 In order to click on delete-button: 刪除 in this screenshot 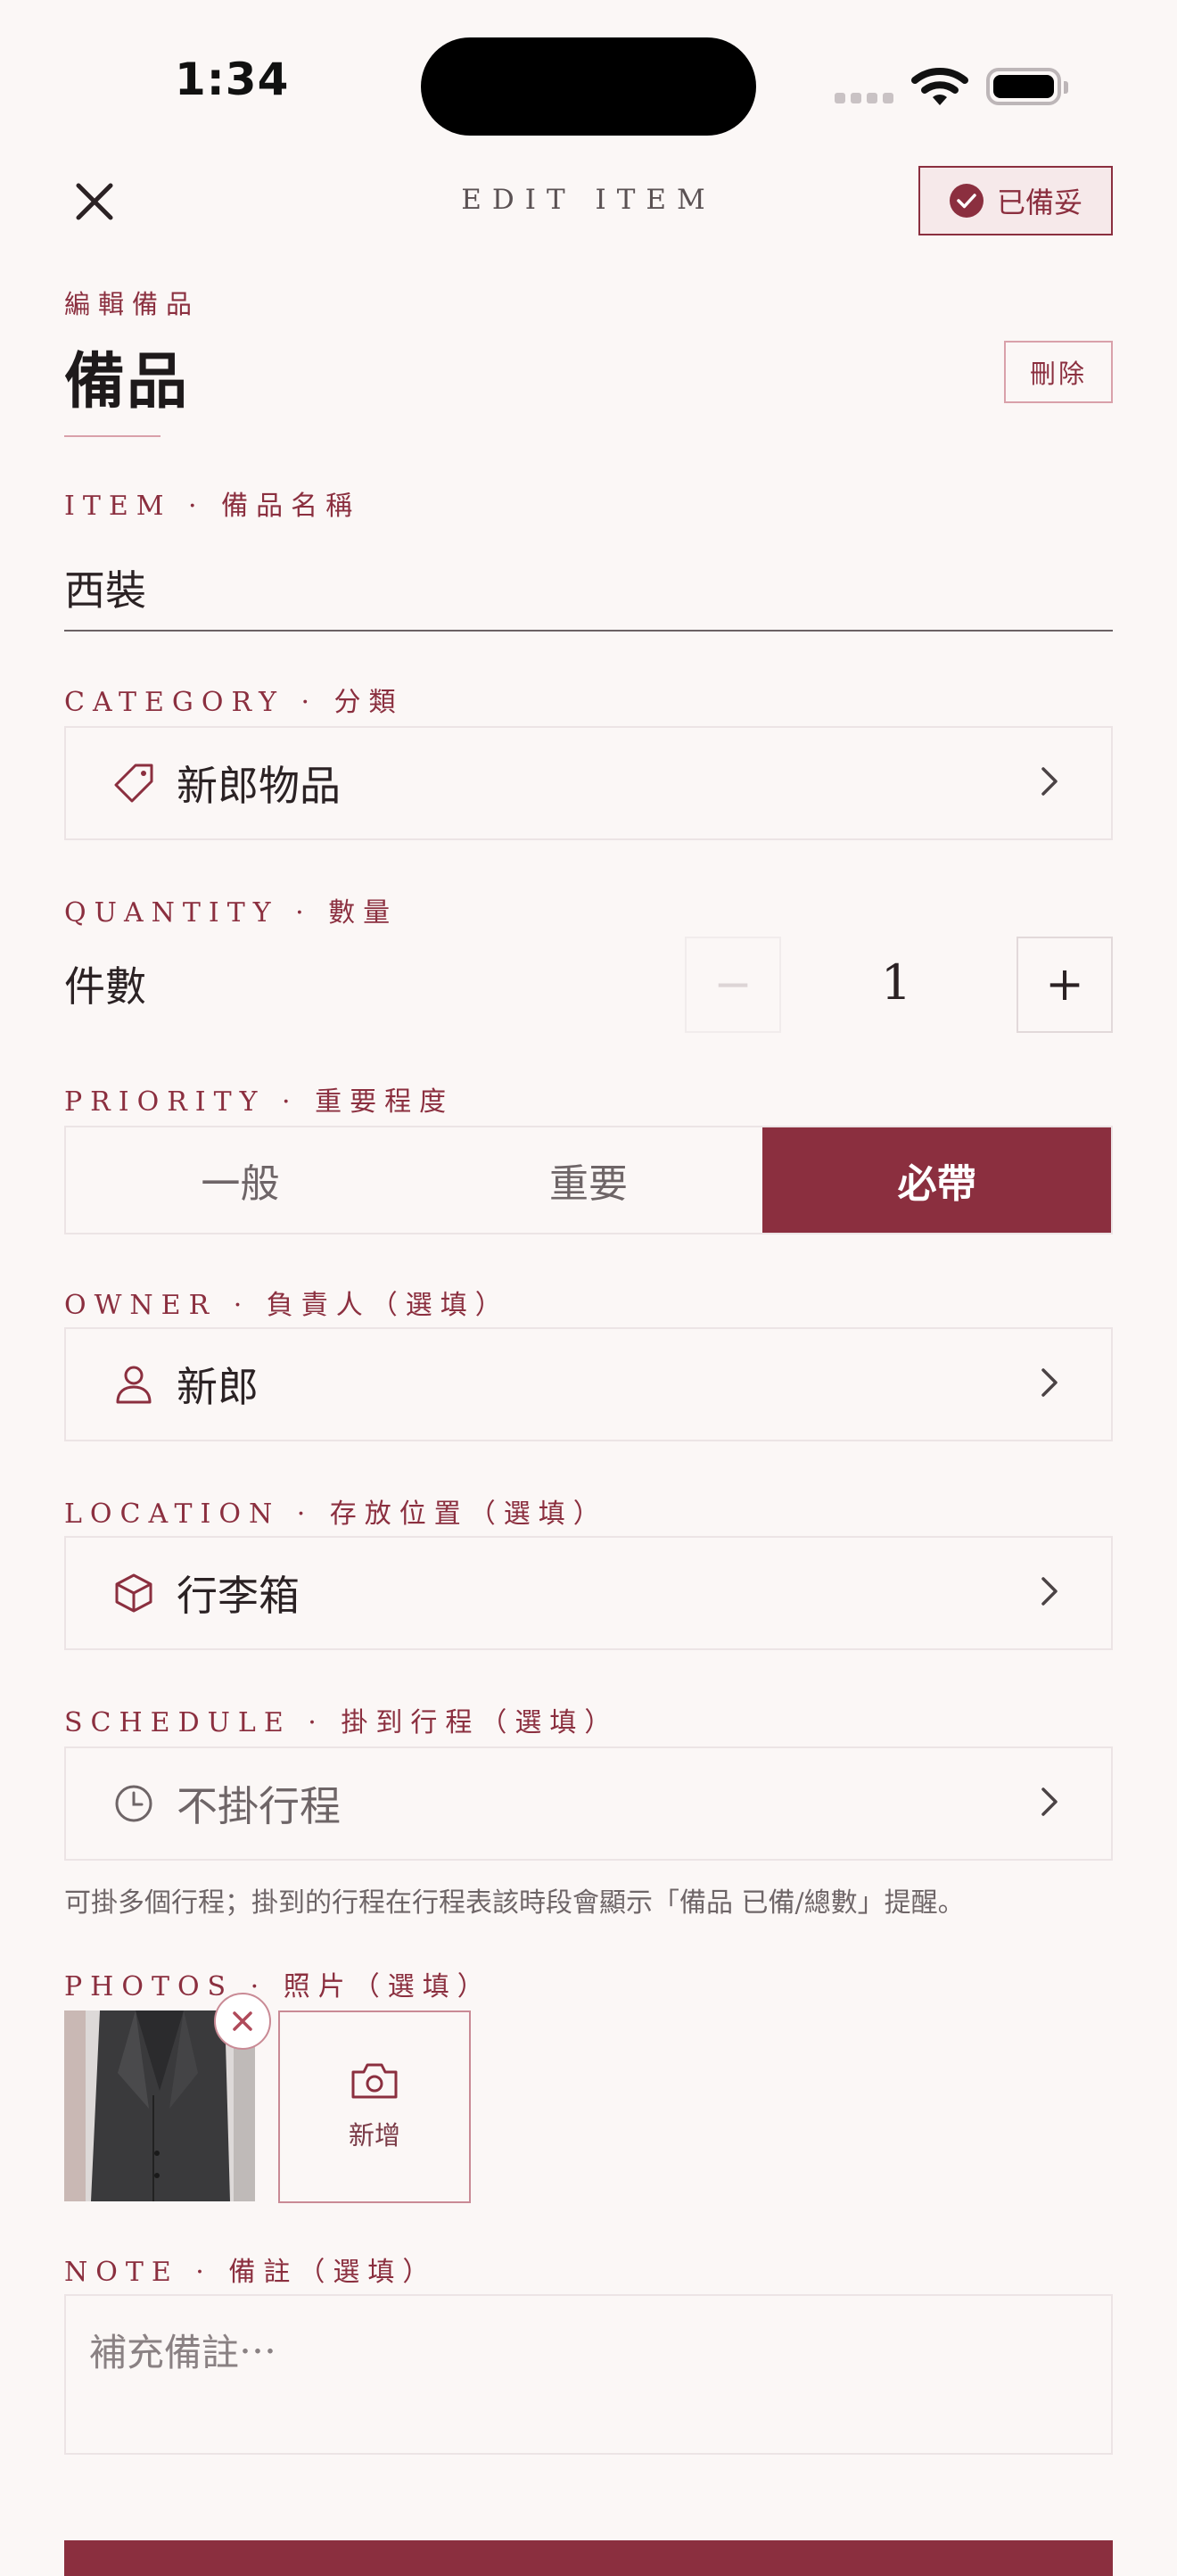, I will do `click(1058, 372)`.